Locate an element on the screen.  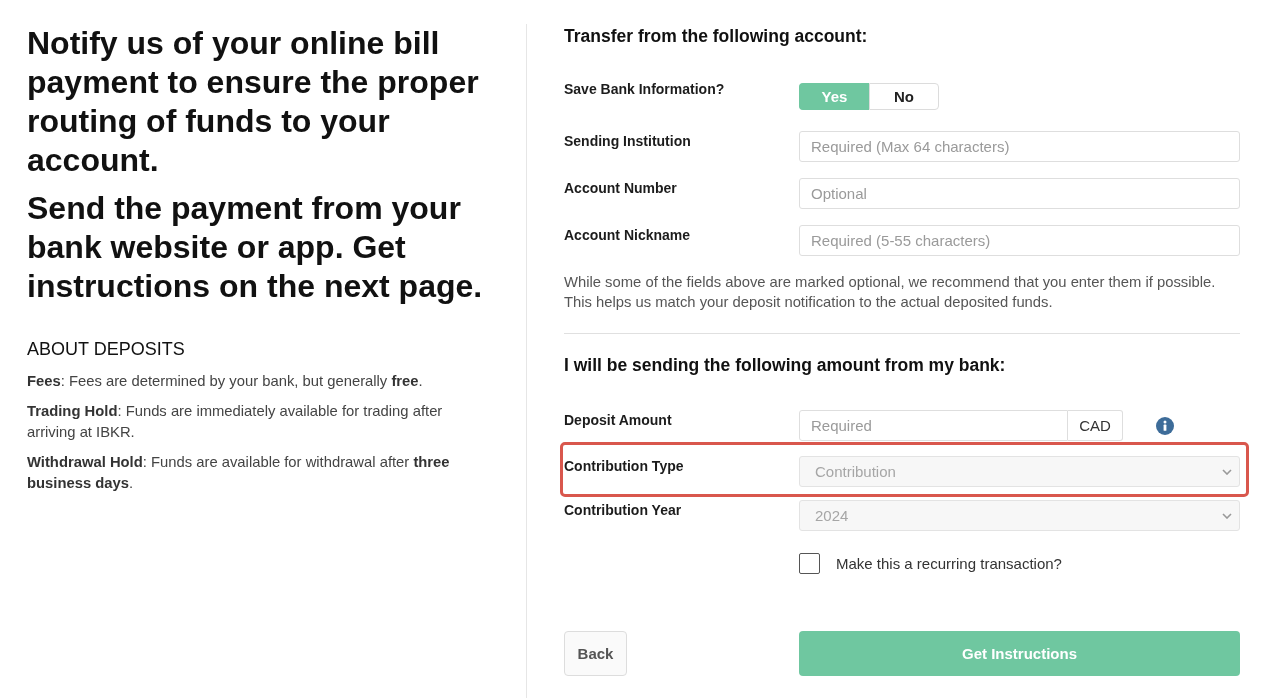
info-paragraph: Fees: Fees are determined by your bank, but generally free. is located at coordinates (225, 381).